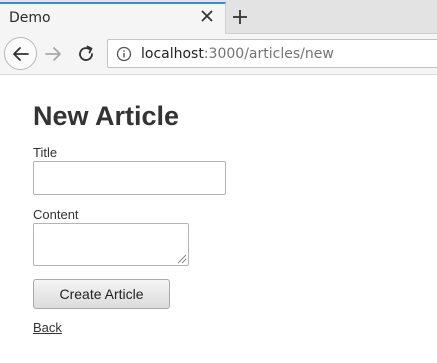 This screenshot has width=437, height=363. What do you see at coordinates (113, 18) in the screenshot?
I see `tab-demo: Demo` at bounding box center [113, 18].